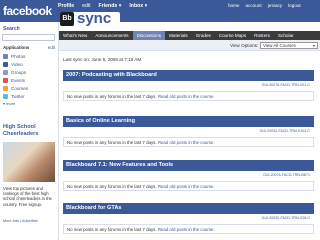 This screenshot has height=240, width=320. I want to click on app-item-label: Courses, so click(20, 88).